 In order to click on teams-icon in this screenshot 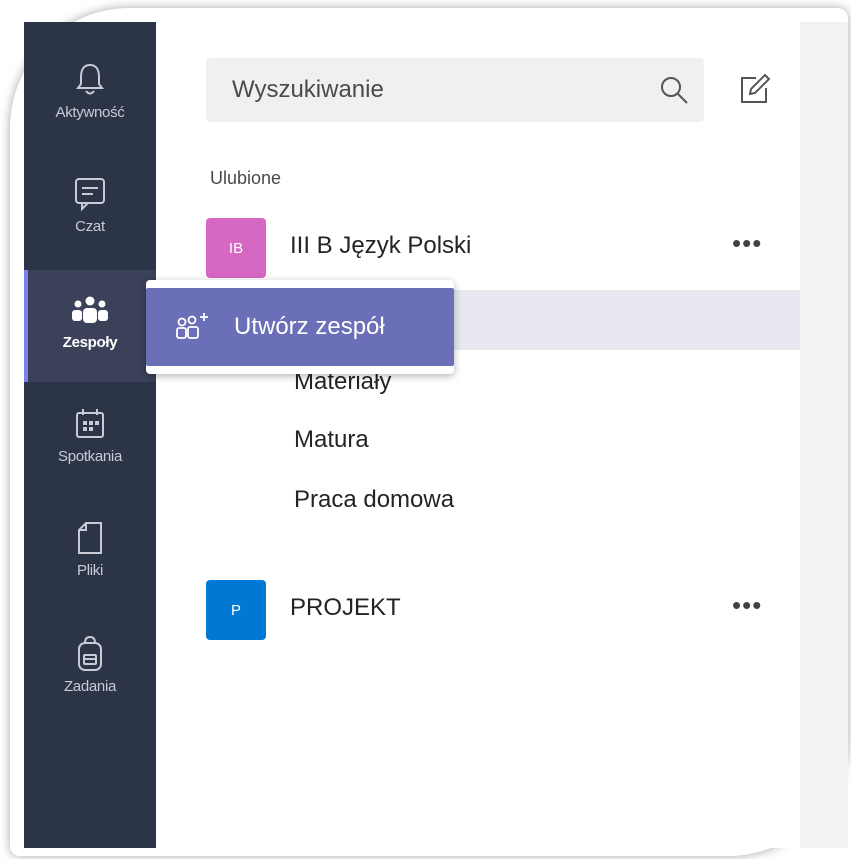, I will do `click(90, 310)`.